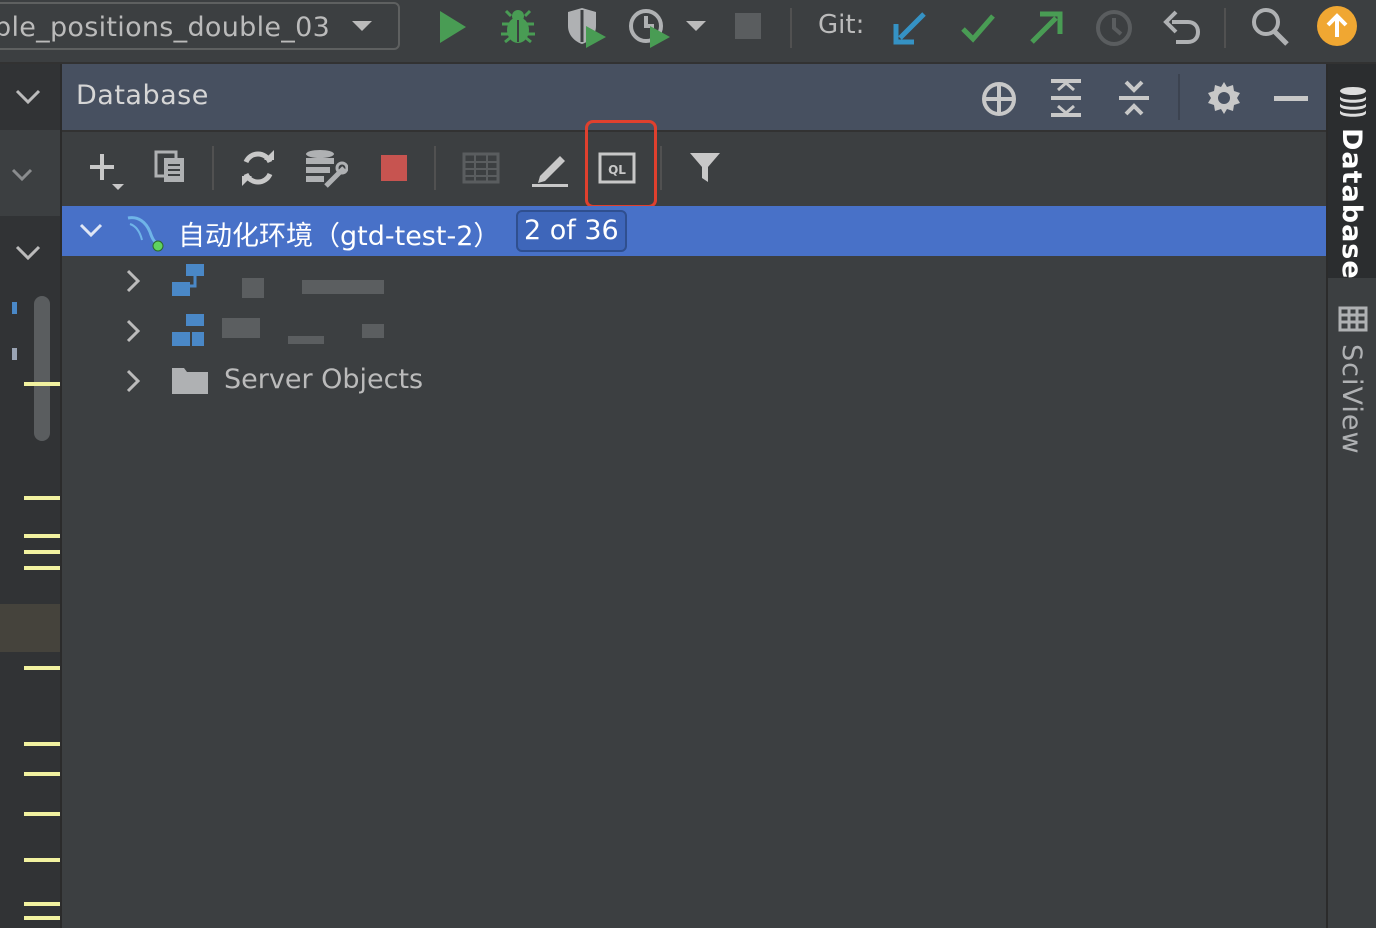 The image size is (1376, 928). Describe the element at coordinates (30, 628) in the screenshot. I see `gutter-highlight` at that location.